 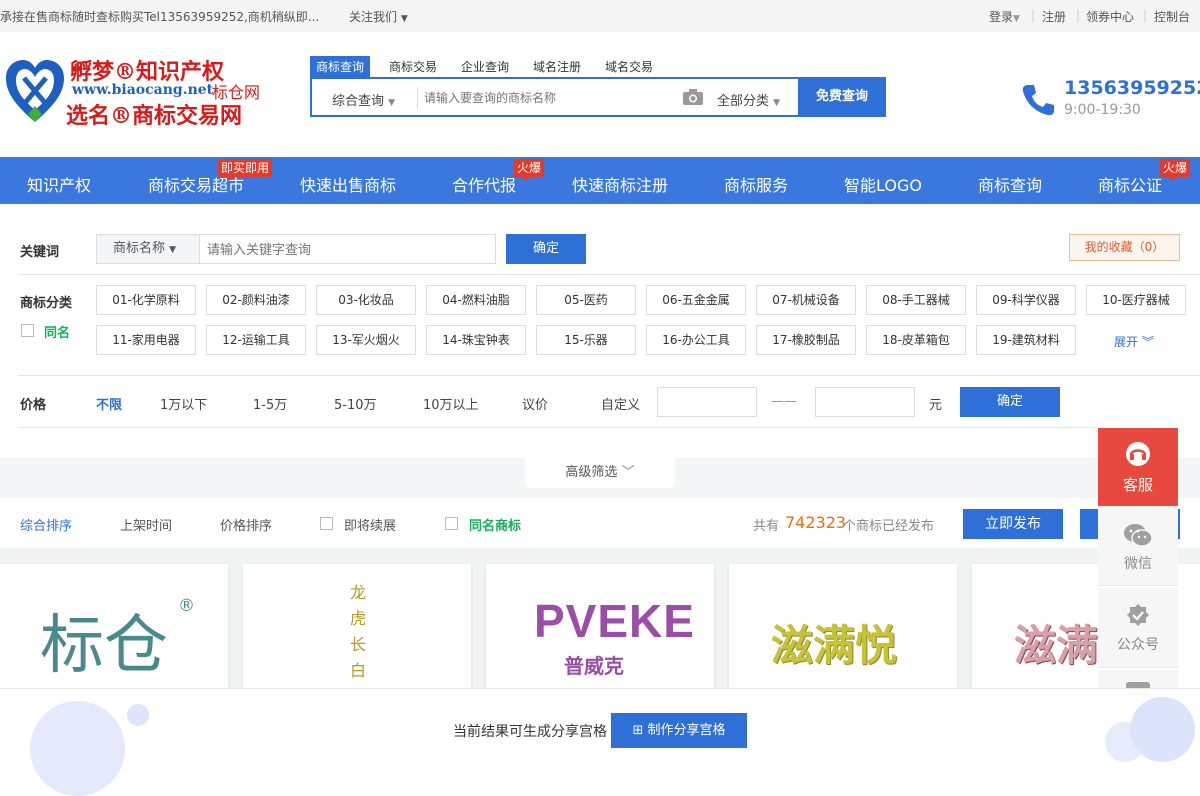 What do you see at coordinates (535, 403) in the screenshot?
I see `price-option: 议价` at bounding box center [535, 403].